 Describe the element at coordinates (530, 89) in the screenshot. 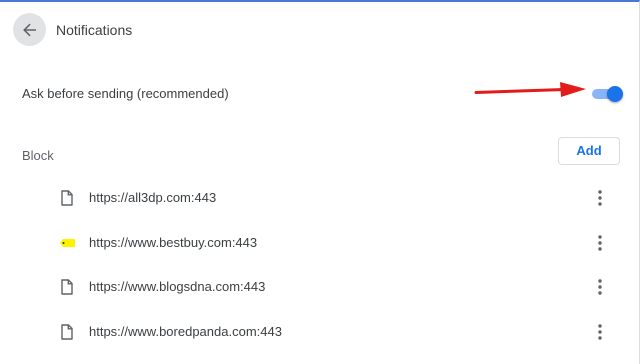

I see `annotation-arrow` at that location.